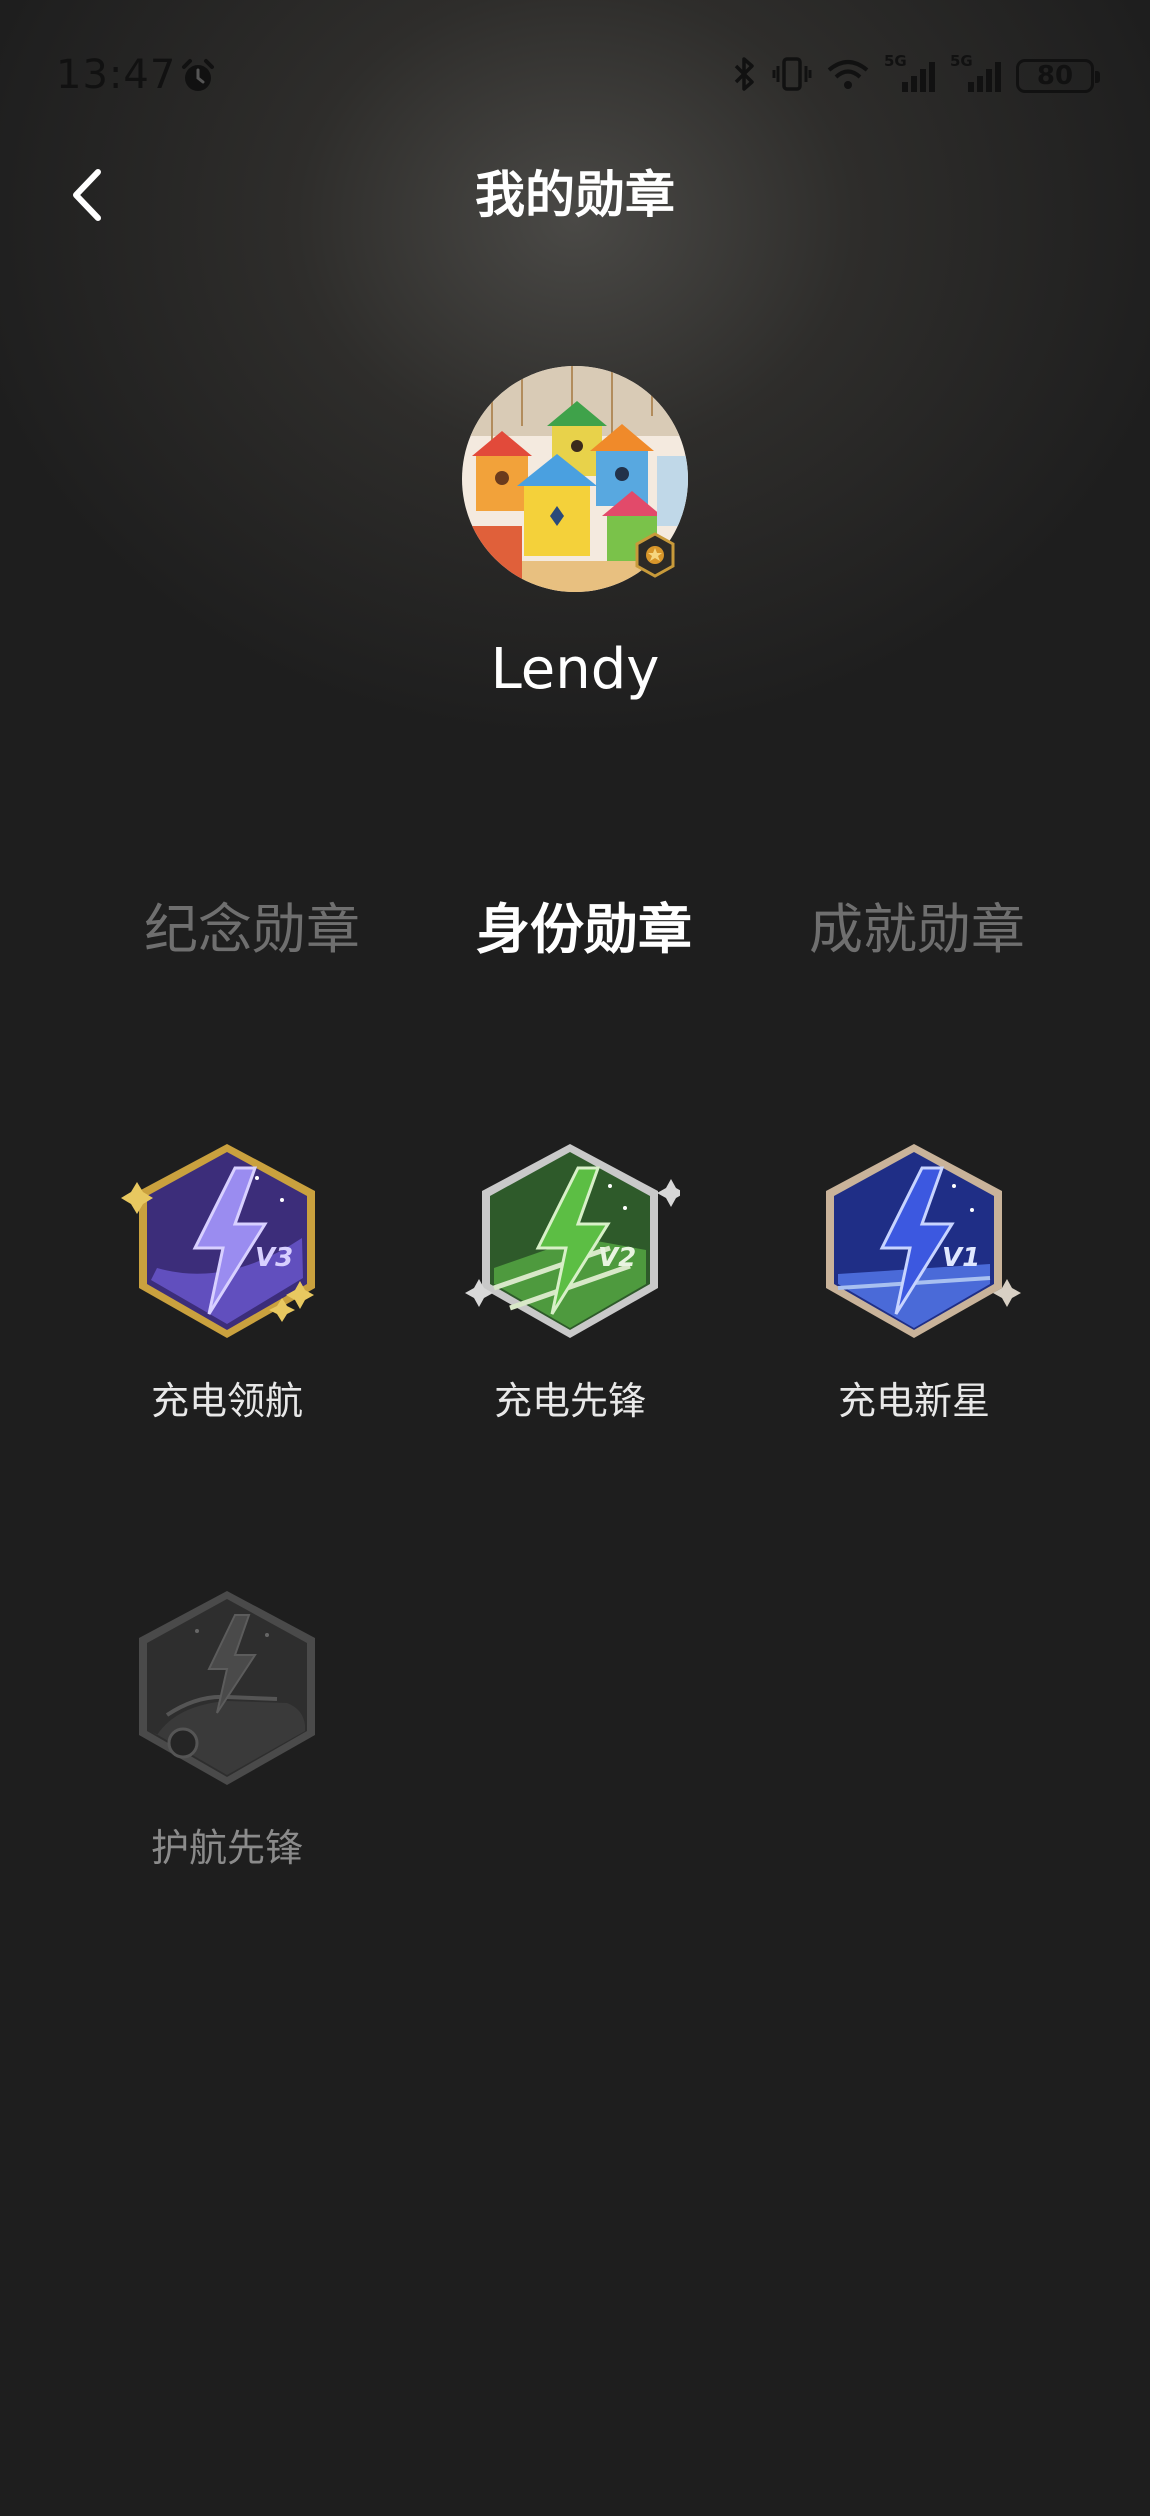  Describe the element at coordinates (910, 73) in the screenshot. I see `cellular-signal-1-icon: 5G` at that location.